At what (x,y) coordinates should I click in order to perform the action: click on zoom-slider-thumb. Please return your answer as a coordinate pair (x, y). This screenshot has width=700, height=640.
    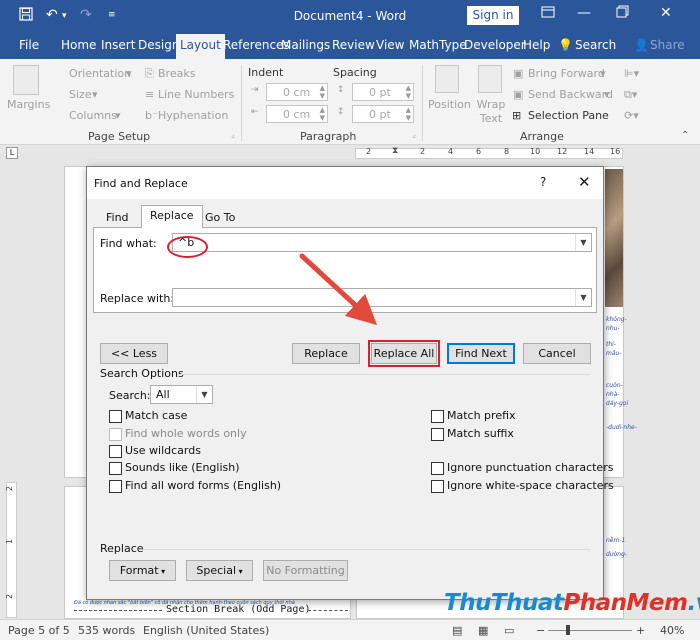
    Looking at the image, I should click on (568, 630).